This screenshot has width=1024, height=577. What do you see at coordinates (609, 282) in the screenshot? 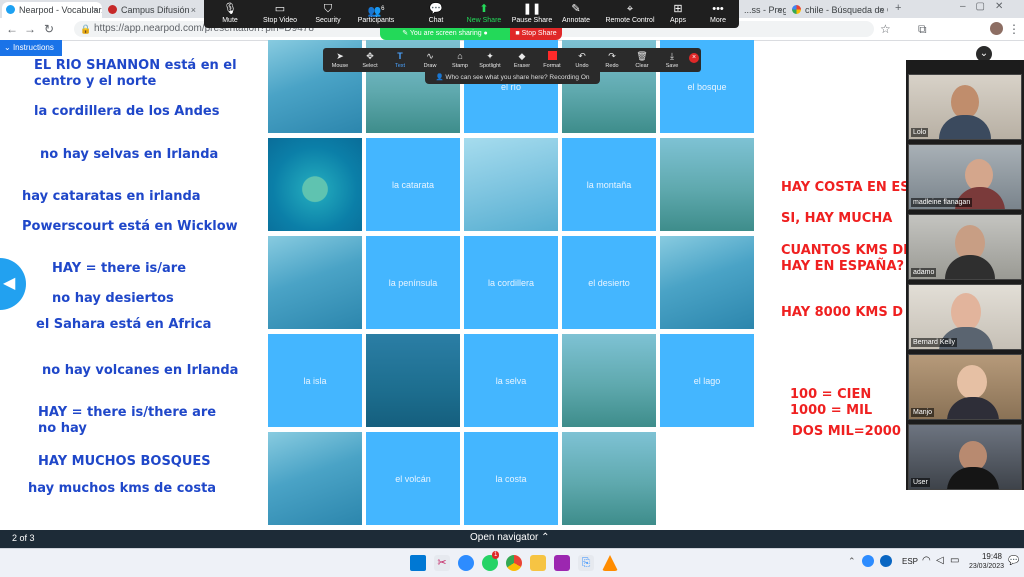
I see `card-el-desierto: el desierto` at bounding box center [609, 282].